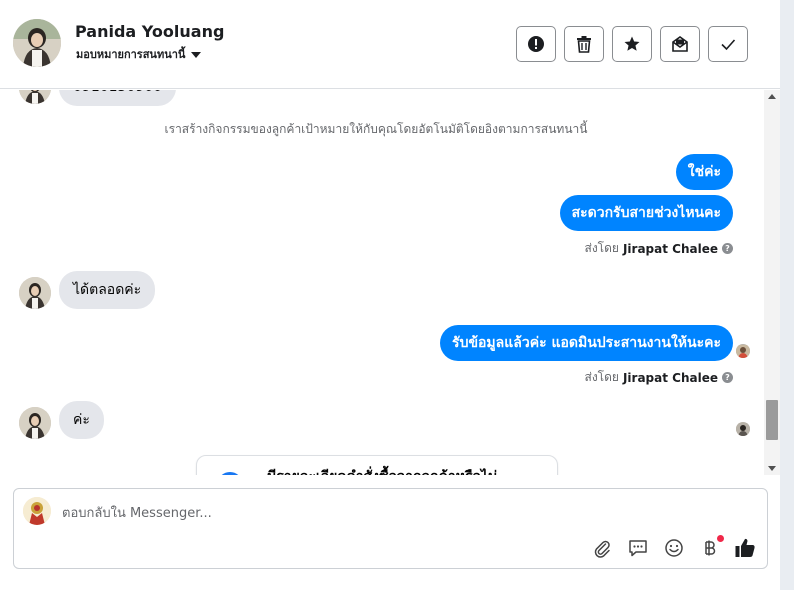 This screenshot has width=794, height=590. I want to click on page-avatar, so click(37, 511).